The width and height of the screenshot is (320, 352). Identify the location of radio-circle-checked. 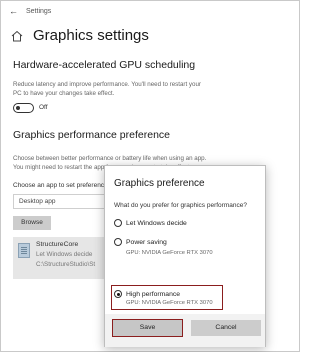
(118, 294).